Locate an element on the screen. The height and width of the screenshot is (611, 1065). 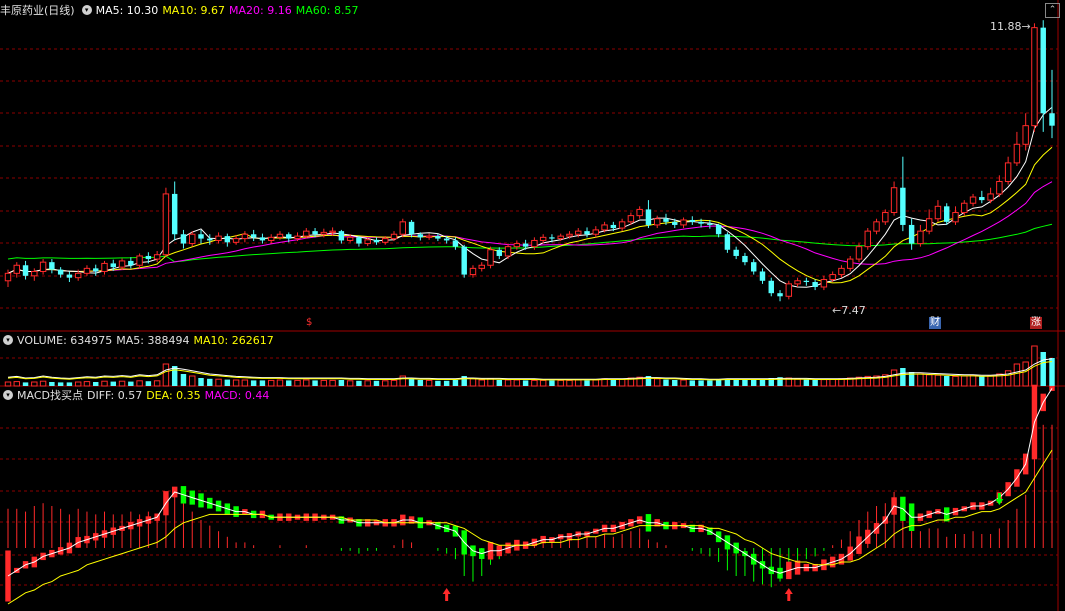
event-marker-limit-up: 涨 is located at coordinates (1036, 323).